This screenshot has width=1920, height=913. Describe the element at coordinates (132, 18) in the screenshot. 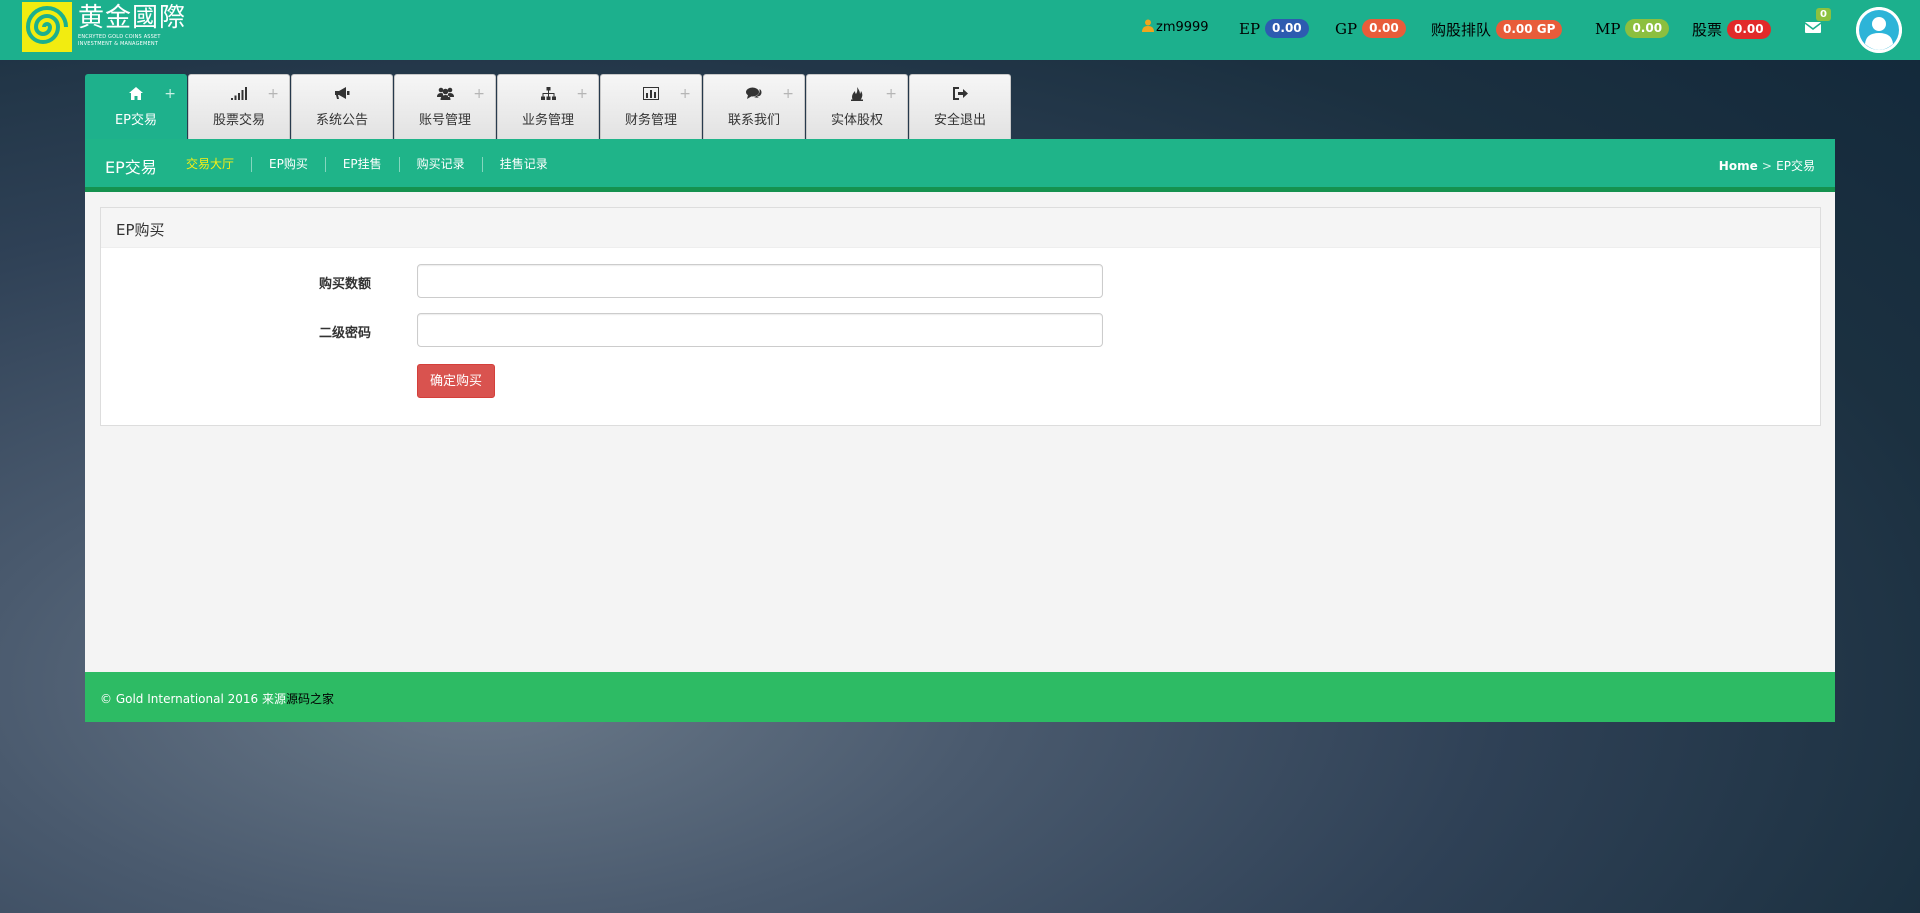

I see `brand-name: 黄金國際` at that location.